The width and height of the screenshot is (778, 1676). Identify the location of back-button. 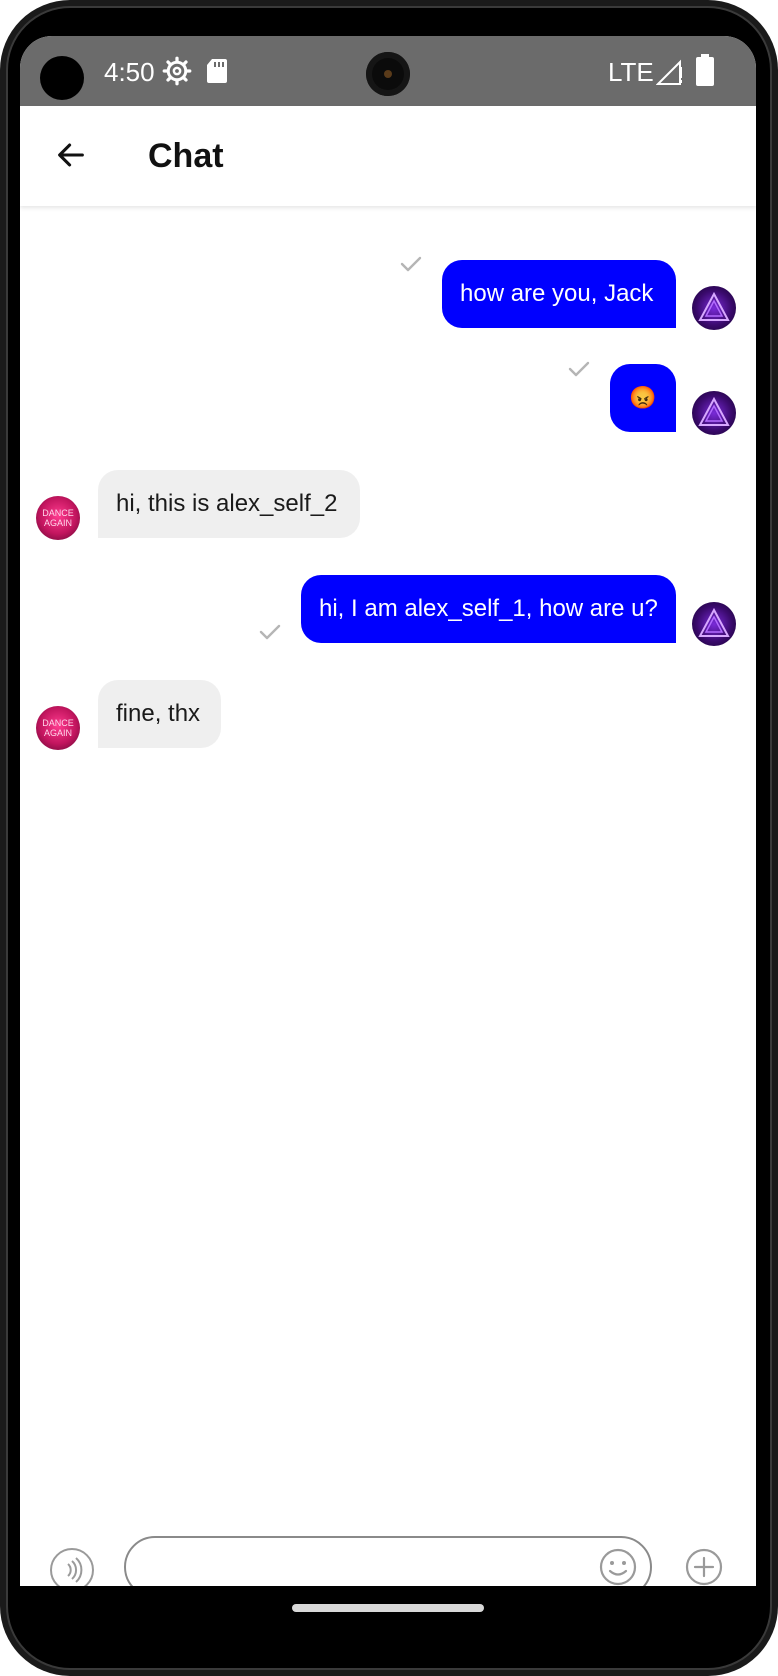
(71, 155).